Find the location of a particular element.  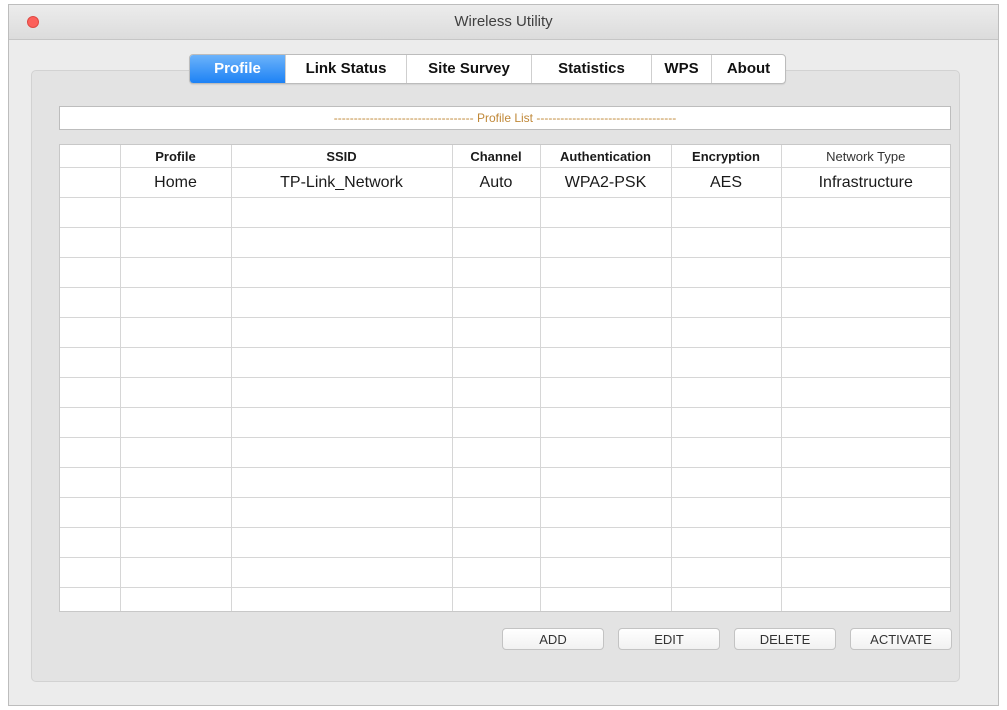

window-title: Wireless Utility is located at coordinates (503, 21).